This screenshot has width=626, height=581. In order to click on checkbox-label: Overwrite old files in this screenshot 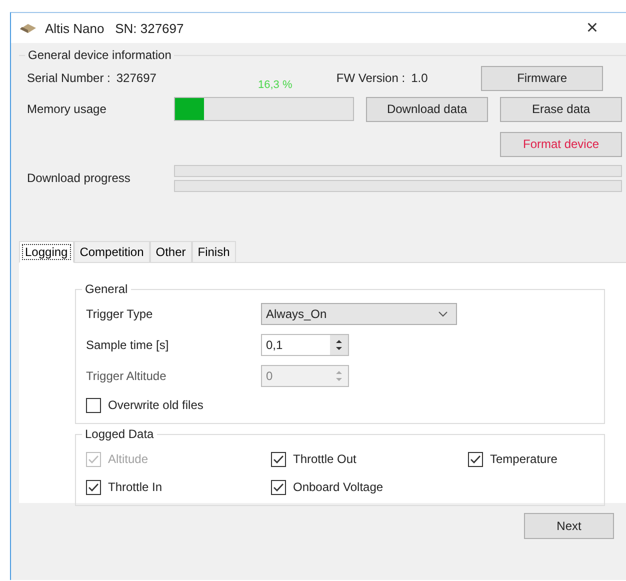, I will do `click(156, 405)`.